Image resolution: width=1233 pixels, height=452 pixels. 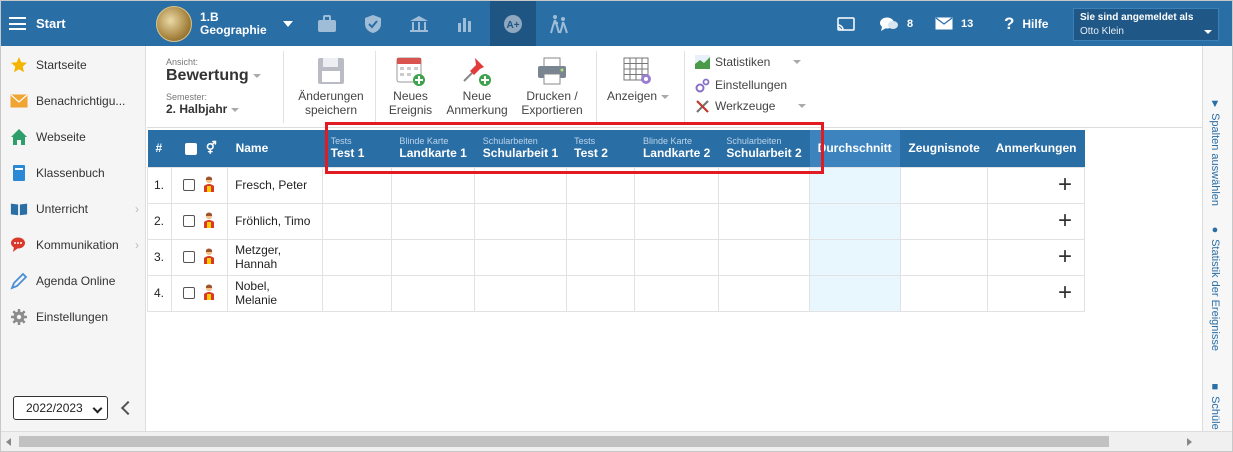 I want to click on sidebar-item-kommunikation: Kommunikation ›, so click(x=73, y=245).